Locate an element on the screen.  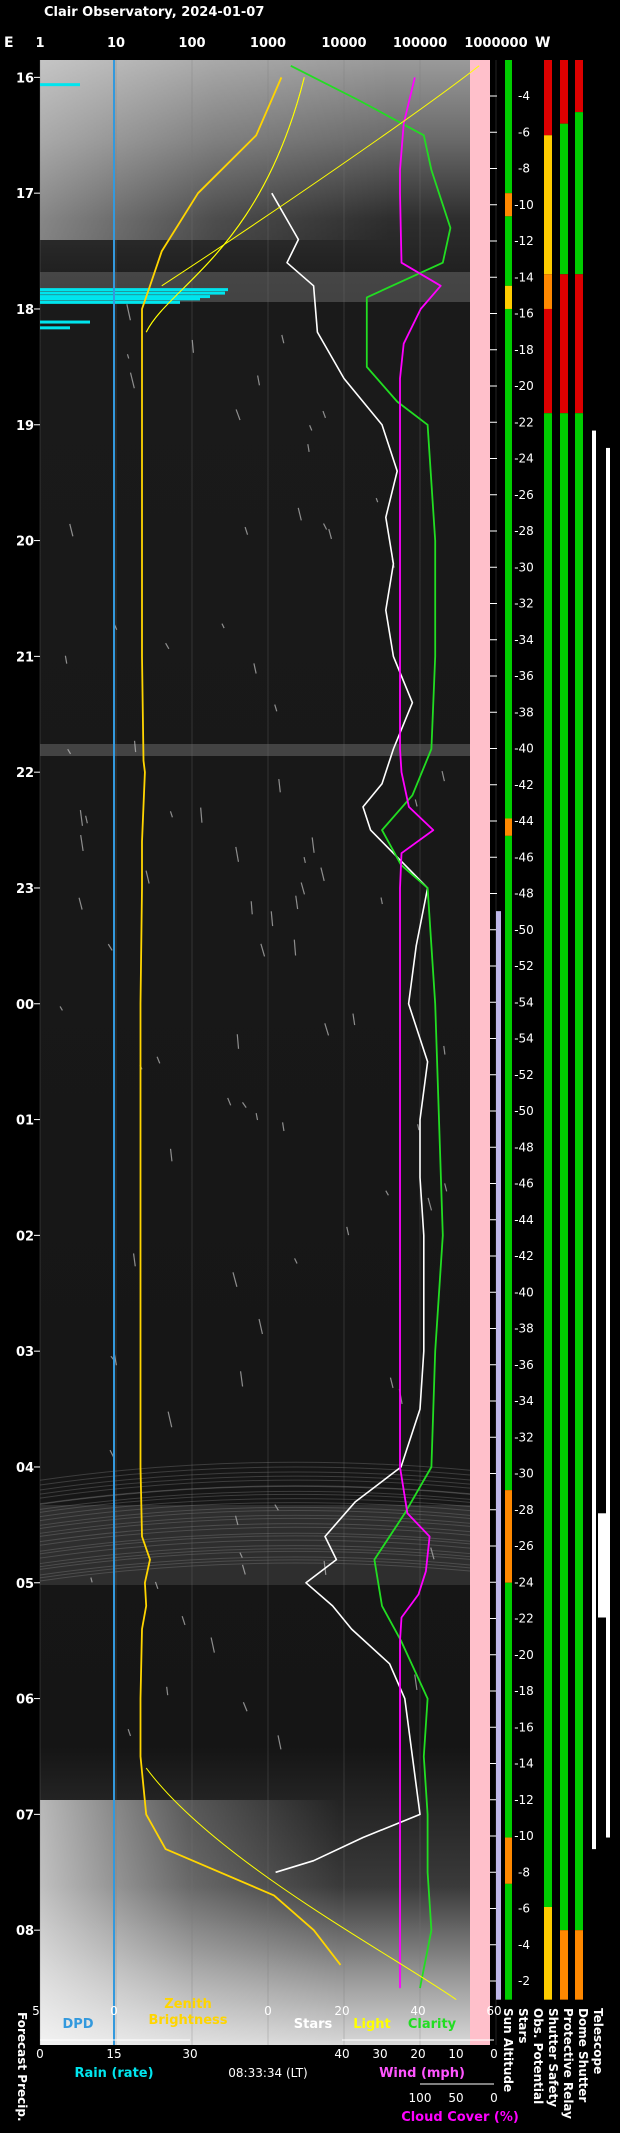
sun-altitude-label: -22 is located at coordinates (524, 1619).